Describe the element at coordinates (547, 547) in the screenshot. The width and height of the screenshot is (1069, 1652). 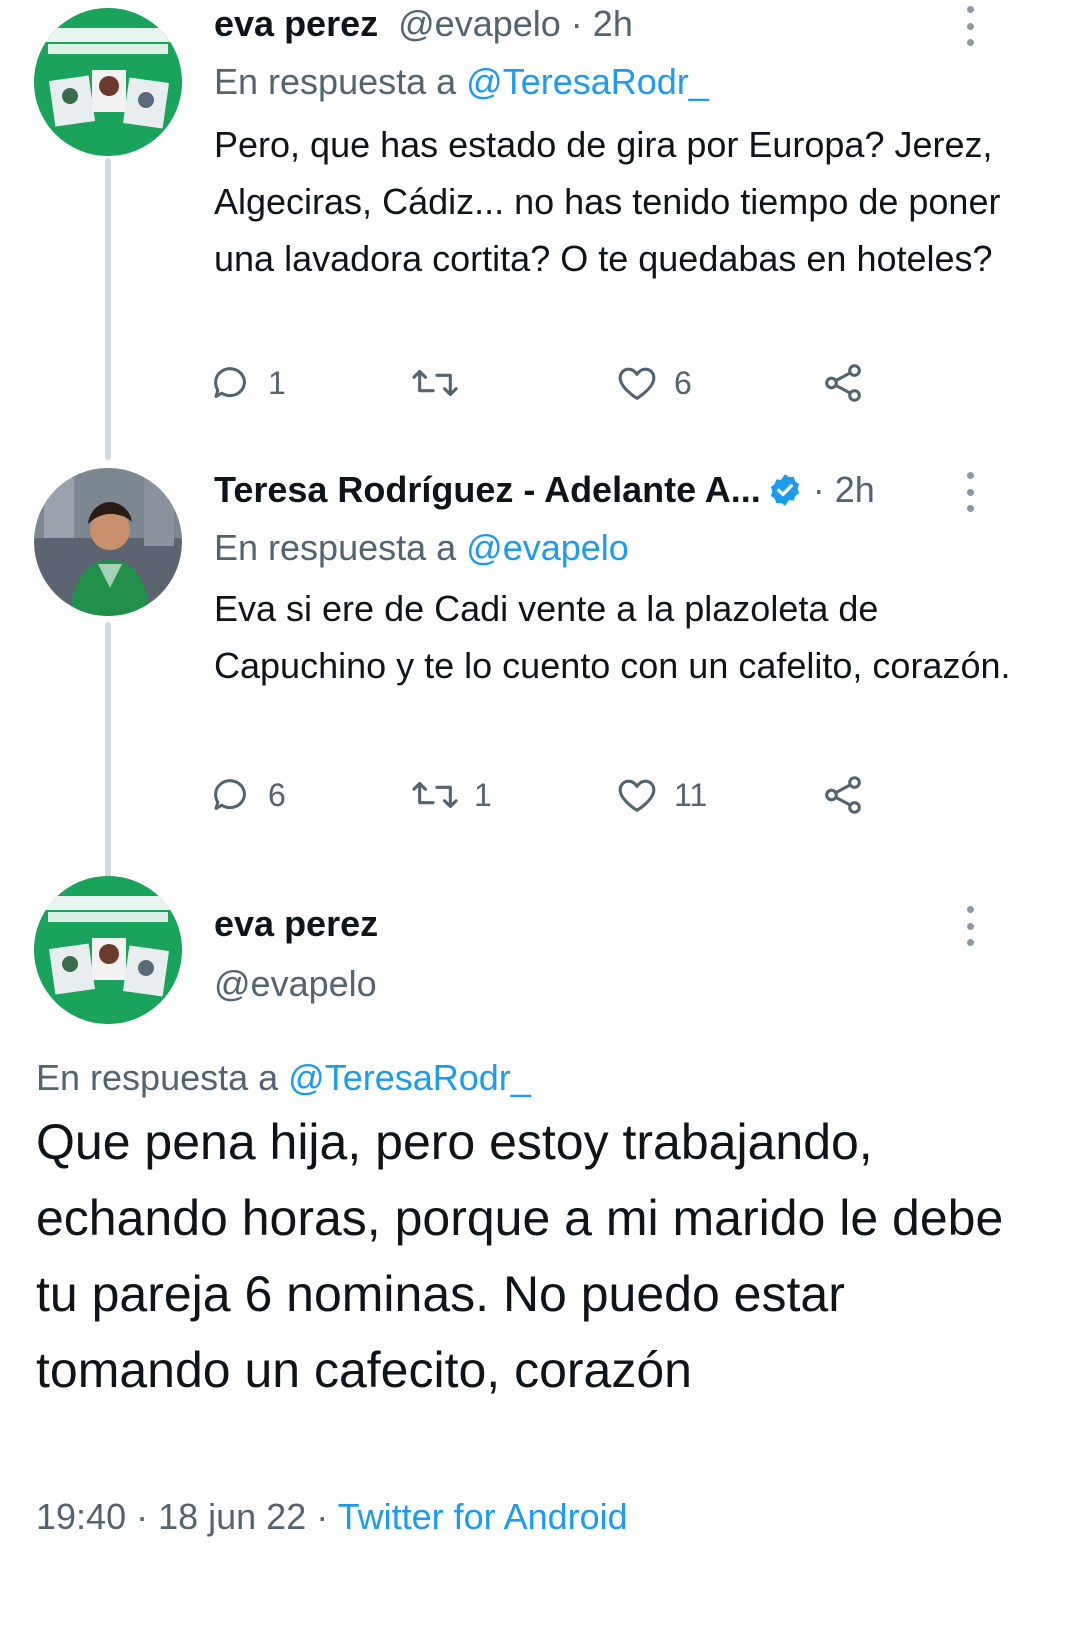
I see `reply-handle-link: @evapelo` at that location.